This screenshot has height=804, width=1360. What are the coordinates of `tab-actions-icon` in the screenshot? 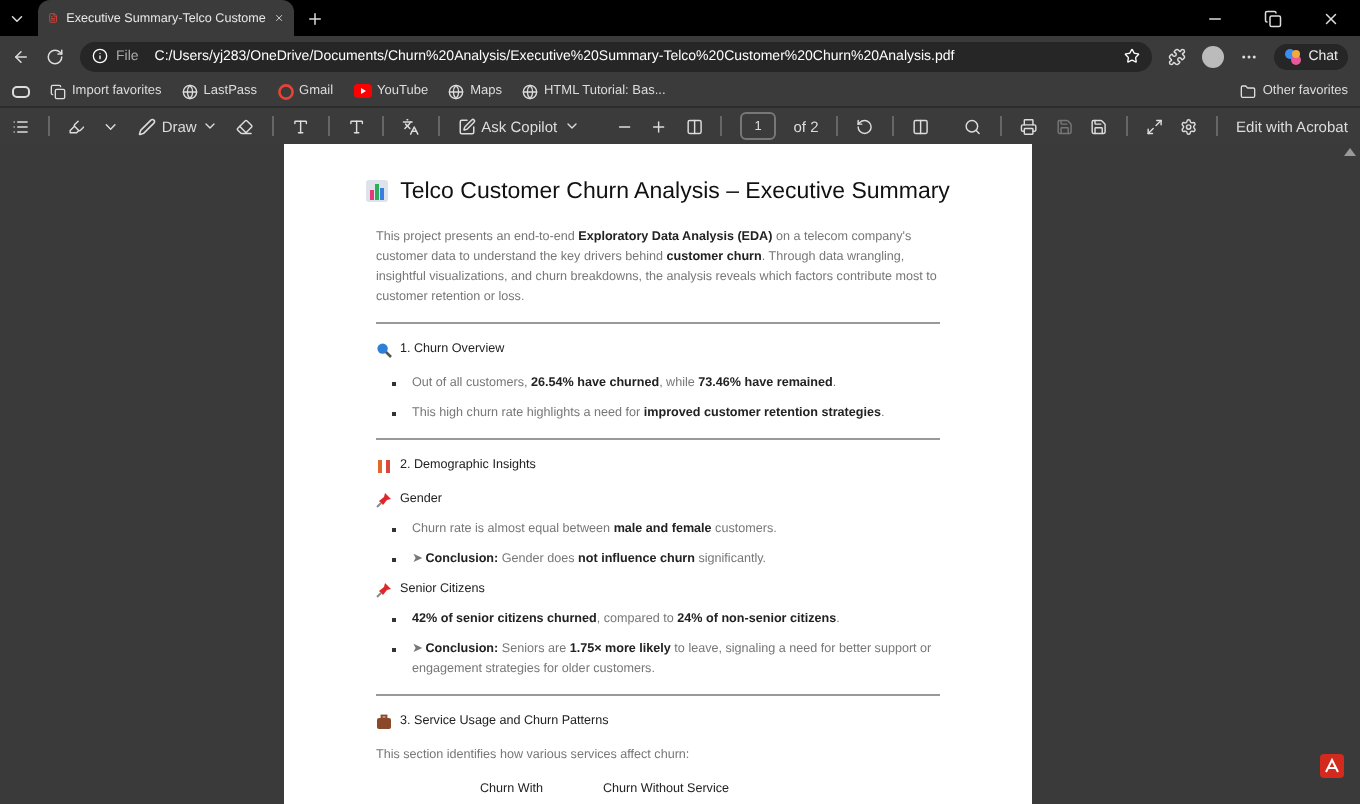 It's located at (21, 91).